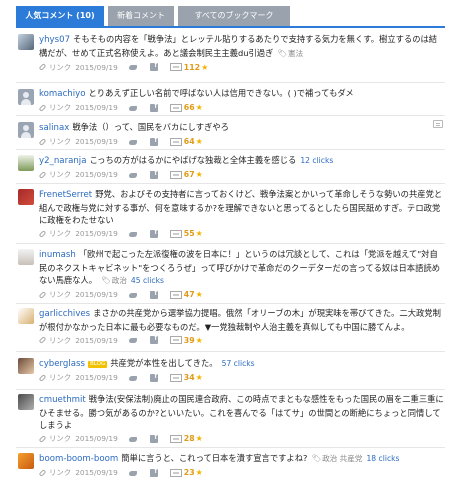 This screenshot has width=461, height=500. Describe the element at coordinates (316, 160) in the screenshot. I see `clicks-count: 12 clicks` at that location.